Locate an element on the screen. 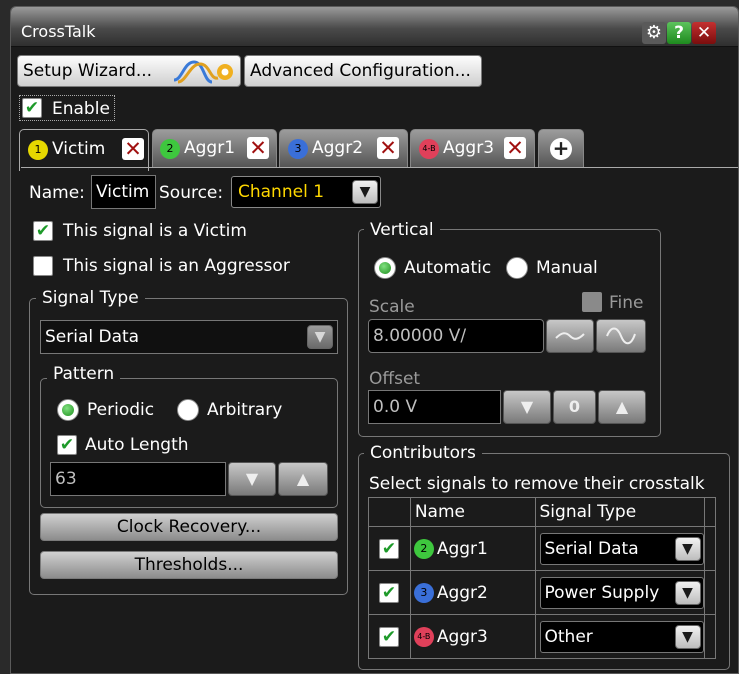  auto-length-checkbox: ✔ is located at coordinates (67, 445).